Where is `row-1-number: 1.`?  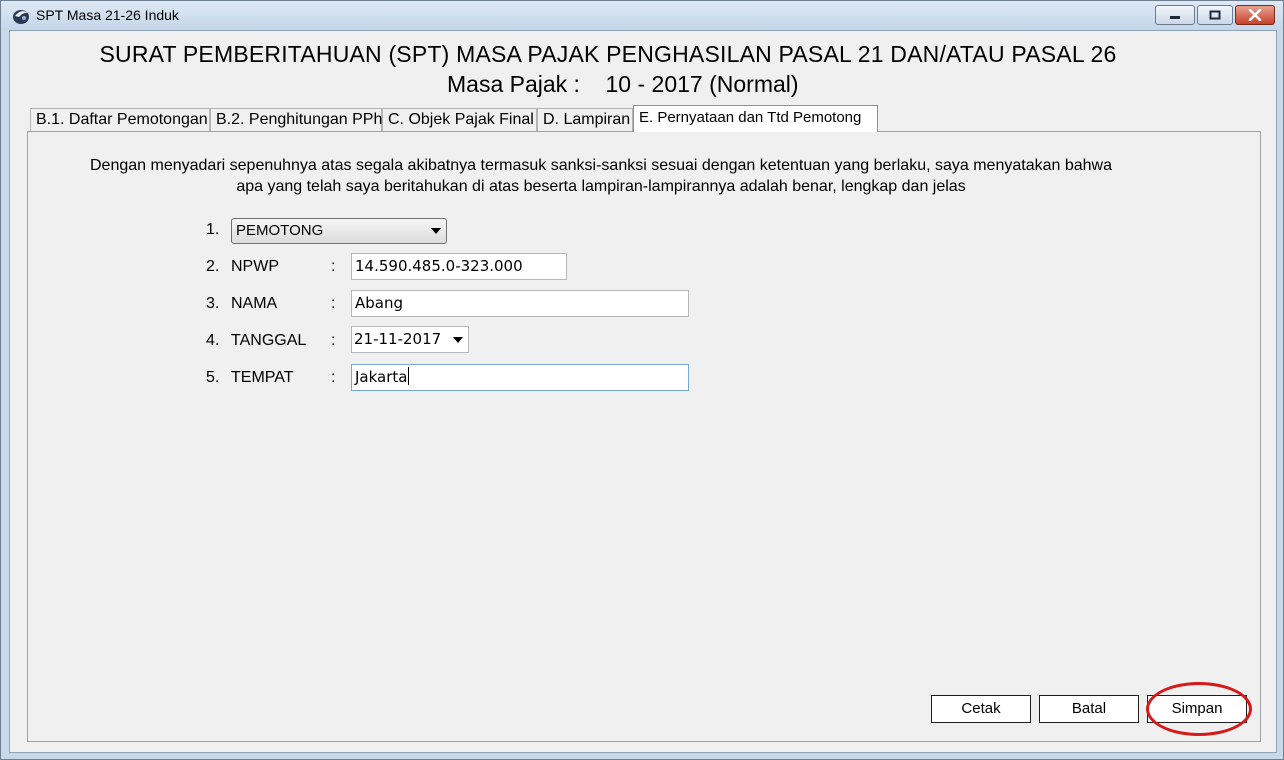
row-1-number: 1. is located at coordinates (213, 229).